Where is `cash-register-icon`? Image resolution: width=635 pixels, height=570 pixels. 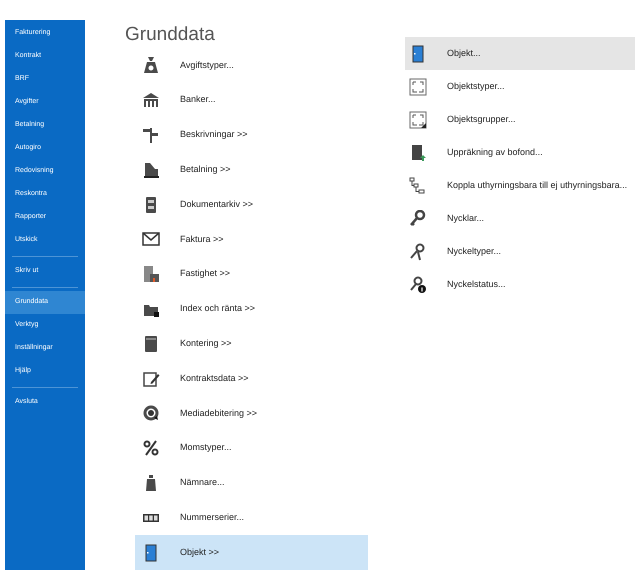
cash-register-icon is located at coordinates (151, 169).